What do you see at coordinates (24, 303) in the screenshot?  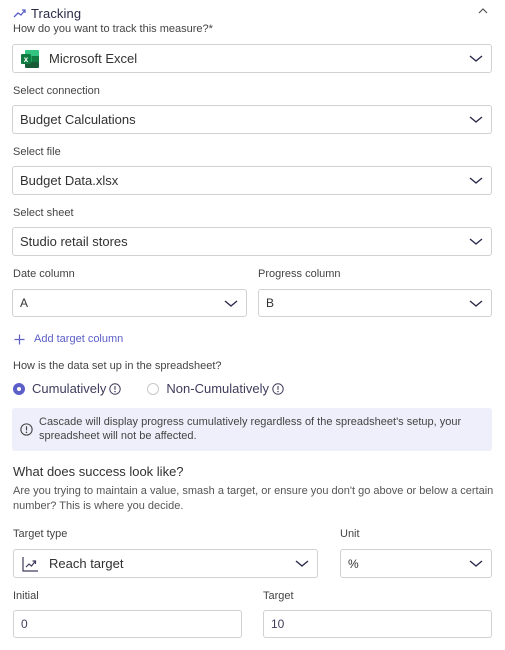 I see `date-column-value: A` at bounding box center [24, 303].